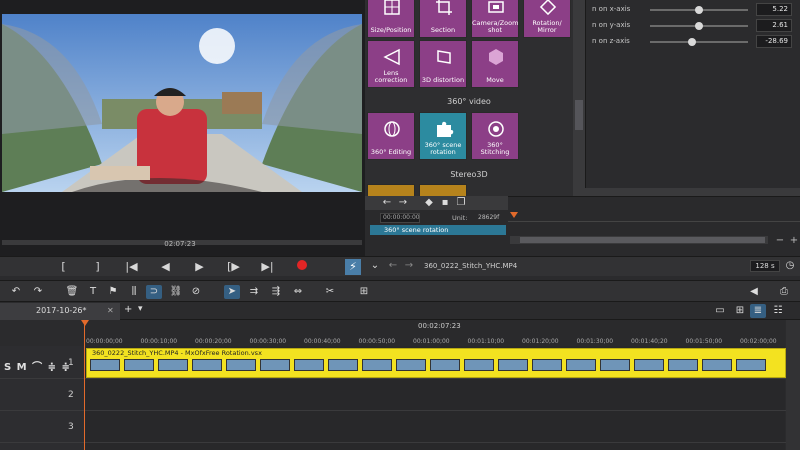  Describe the element at coordinates (37, 365) in the screenshot. I see `track-1-controls: S M ⌒ ≑ ≑` at that location.